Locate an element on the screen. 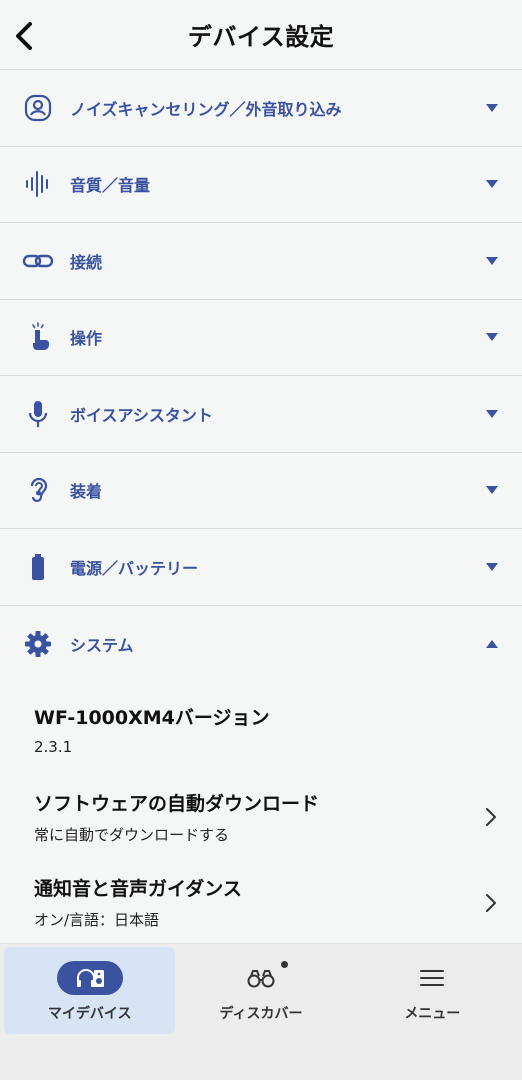  hamburger-menu-icon is located at coordinates (432, 977).